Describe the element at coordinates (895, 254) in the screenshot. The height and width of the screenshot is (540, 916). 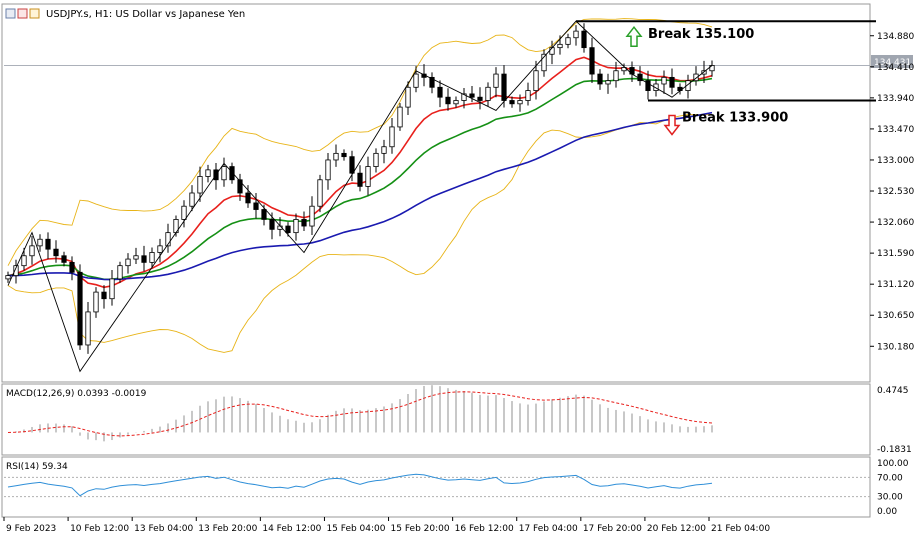
I see `y-tick-label: 131.590` at that location.